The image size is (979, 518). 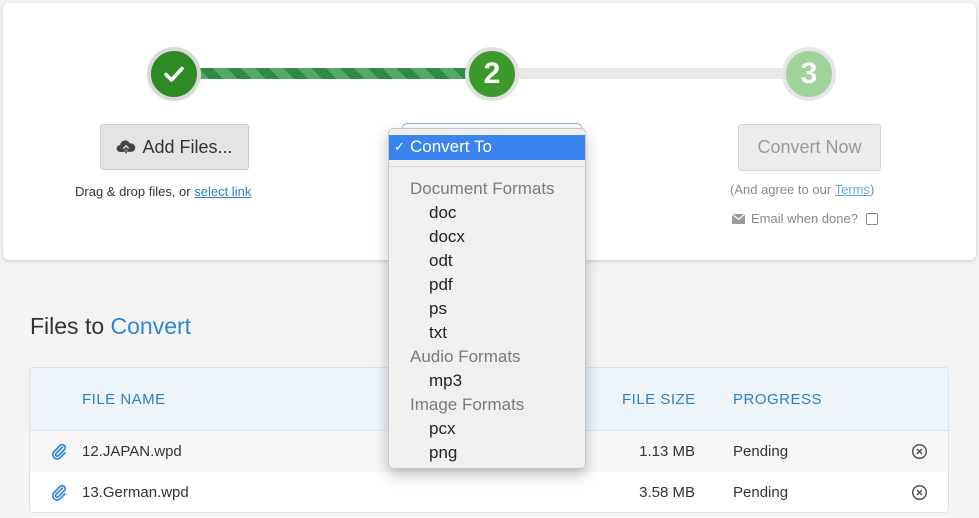 I want to click on dropdown-option-convert-to: ✓ Convert To, so click(x=487, y=147).